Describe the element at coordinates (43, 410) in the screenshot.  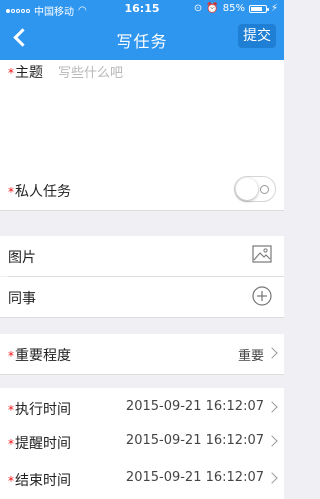
I see `exec-time-label: 执行时间` at that location.